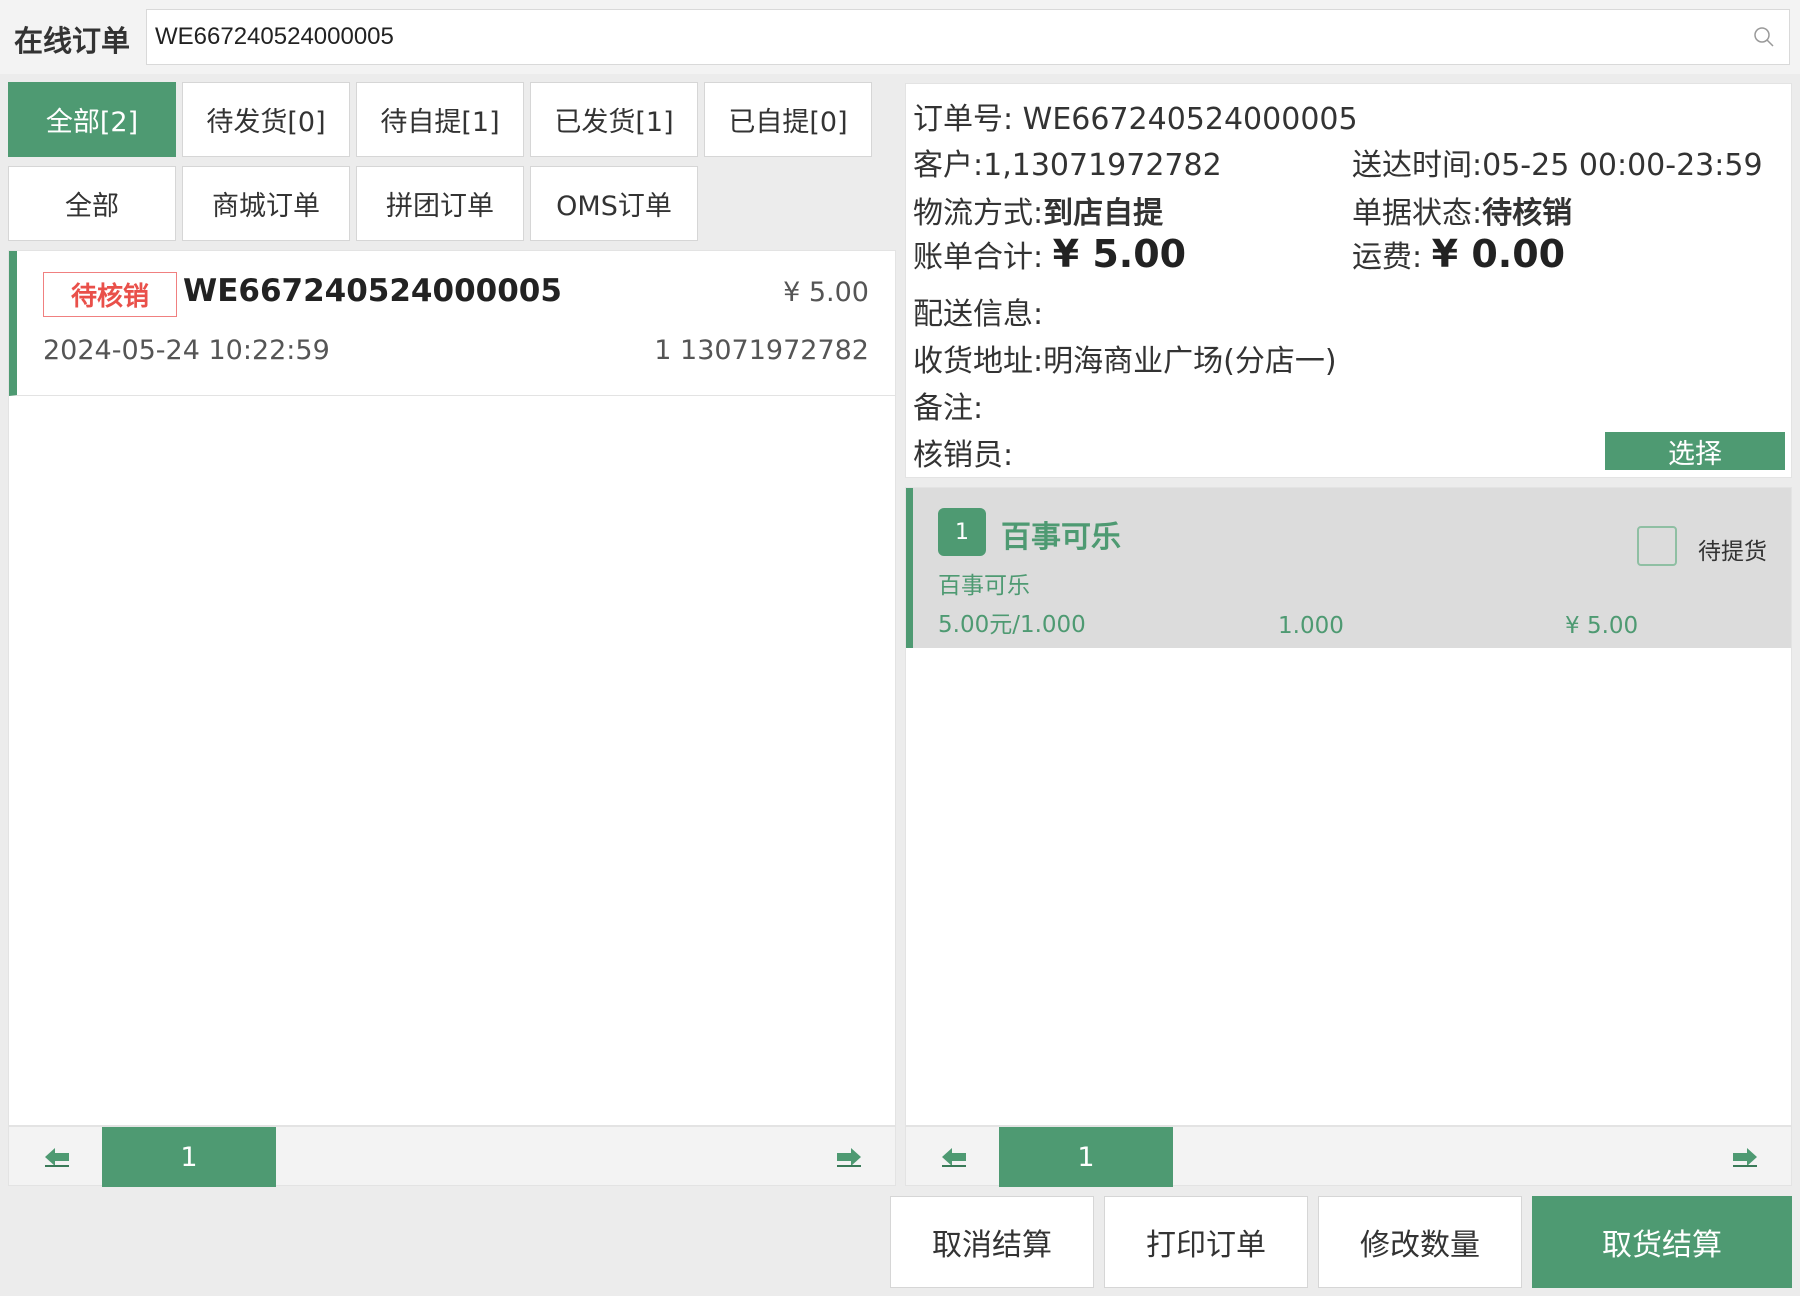 This screenshot has height=1296, width=1800. I want to click on item-status: 待提货, so click(1732, 552).